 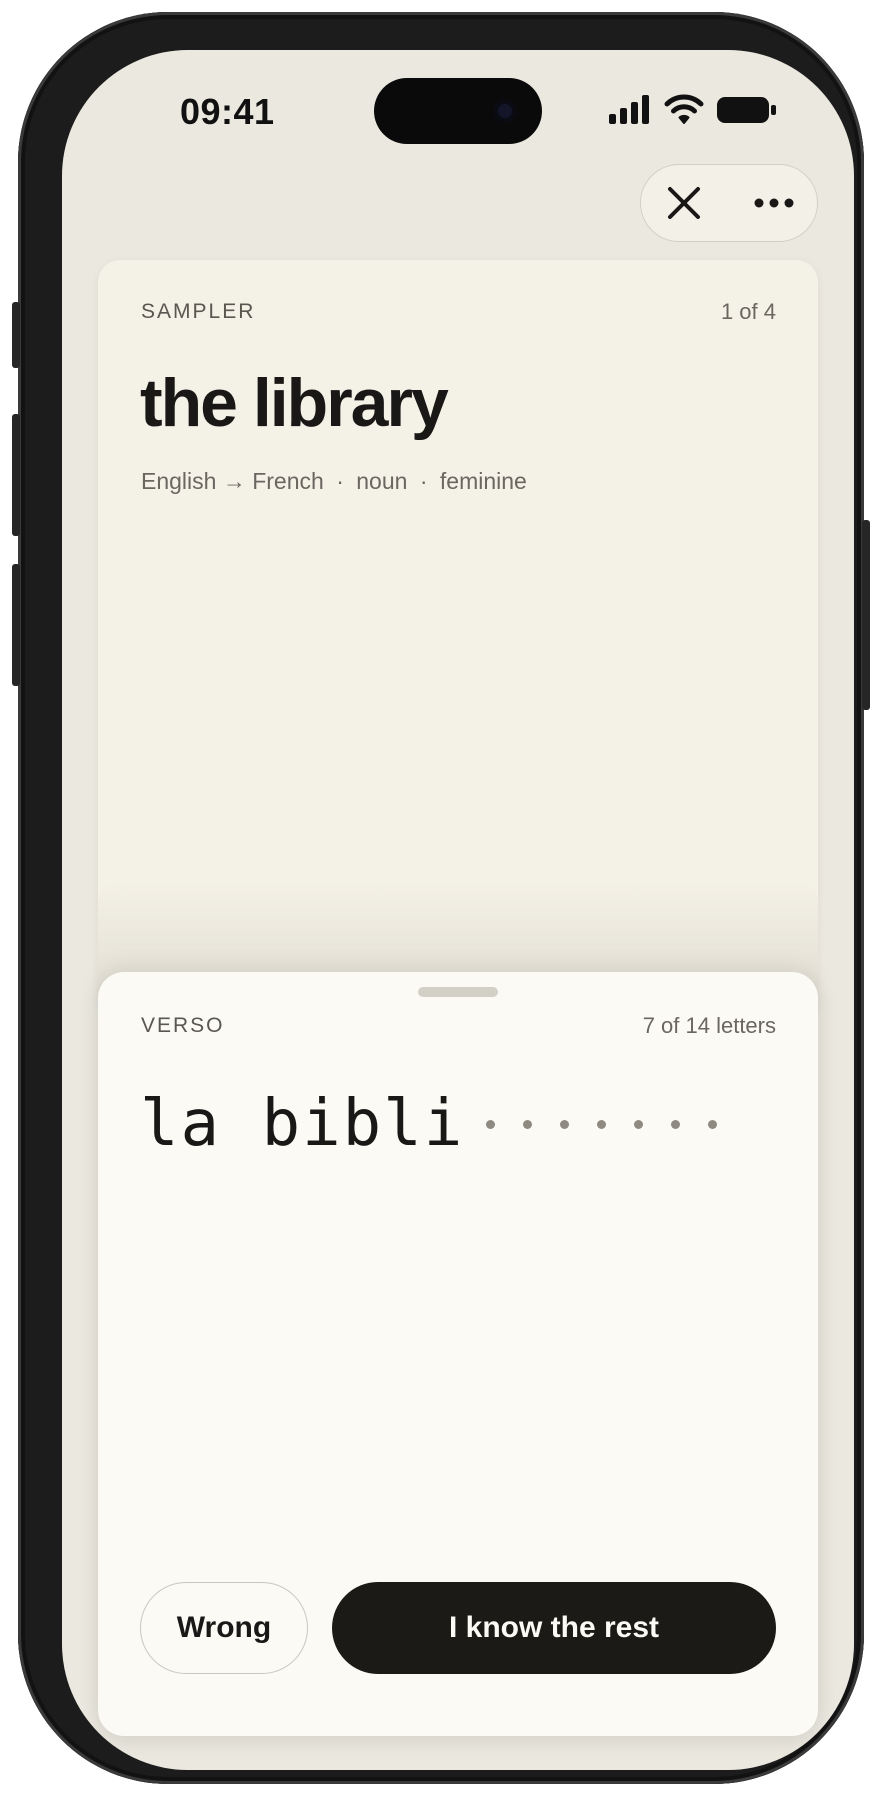 I want to click on sheet-grabber, so click(x=458, y=992).